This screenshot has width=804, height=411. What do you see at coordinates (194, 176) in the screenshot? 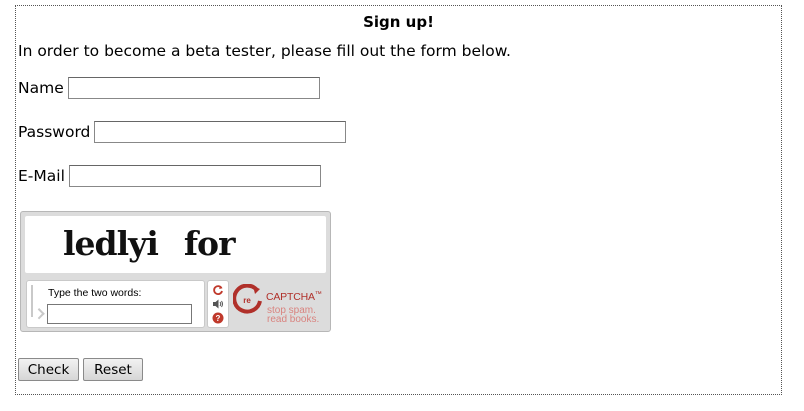
I see `email-input` at bounding box center [194, 176].